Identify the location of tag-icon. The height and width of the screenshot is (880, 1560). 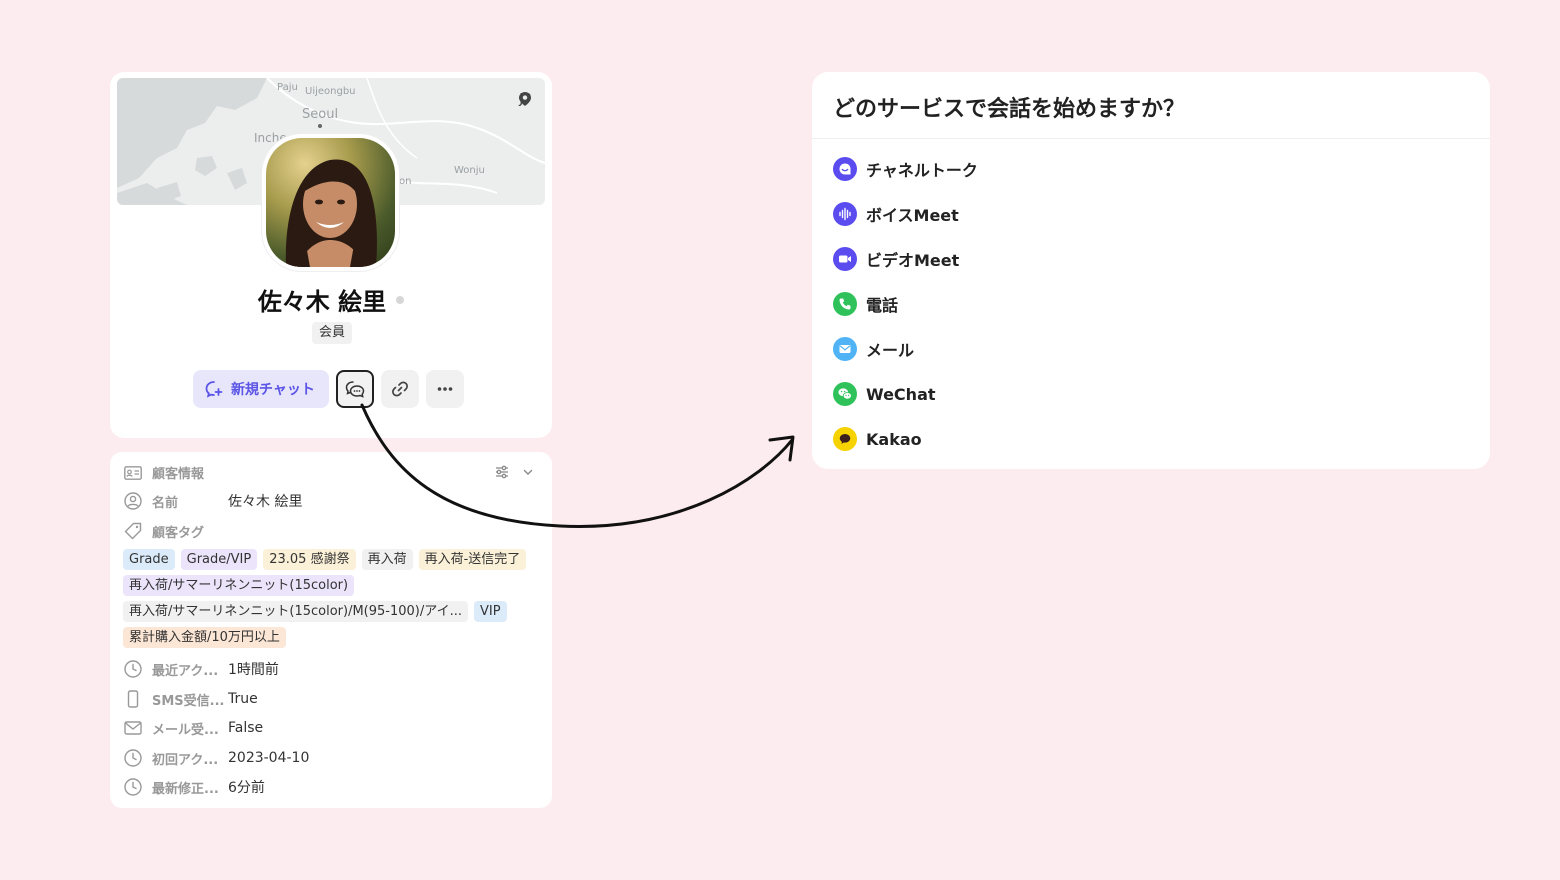
(133, 531).